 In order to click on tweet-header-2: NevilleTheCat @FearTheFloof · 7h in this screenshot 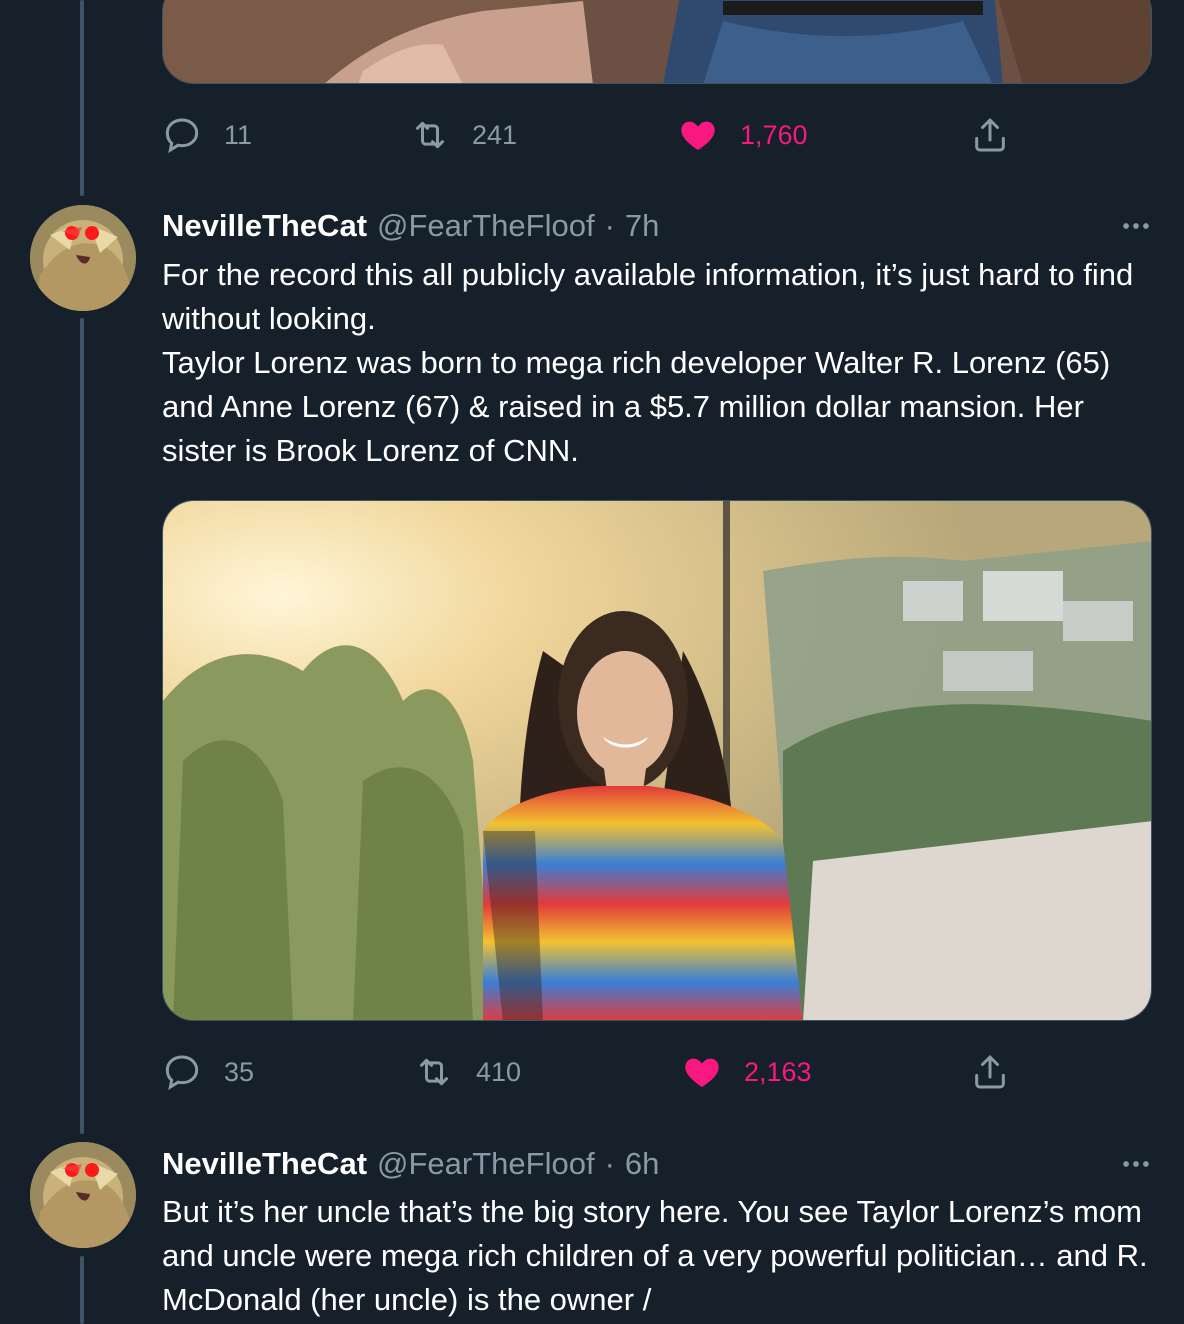, I will do `click(410, 226)`.